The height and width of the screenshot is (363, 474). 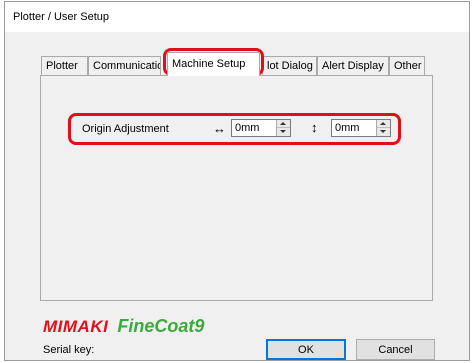 I want to click on horizontal-offset-input, so click(x=255, y=128).